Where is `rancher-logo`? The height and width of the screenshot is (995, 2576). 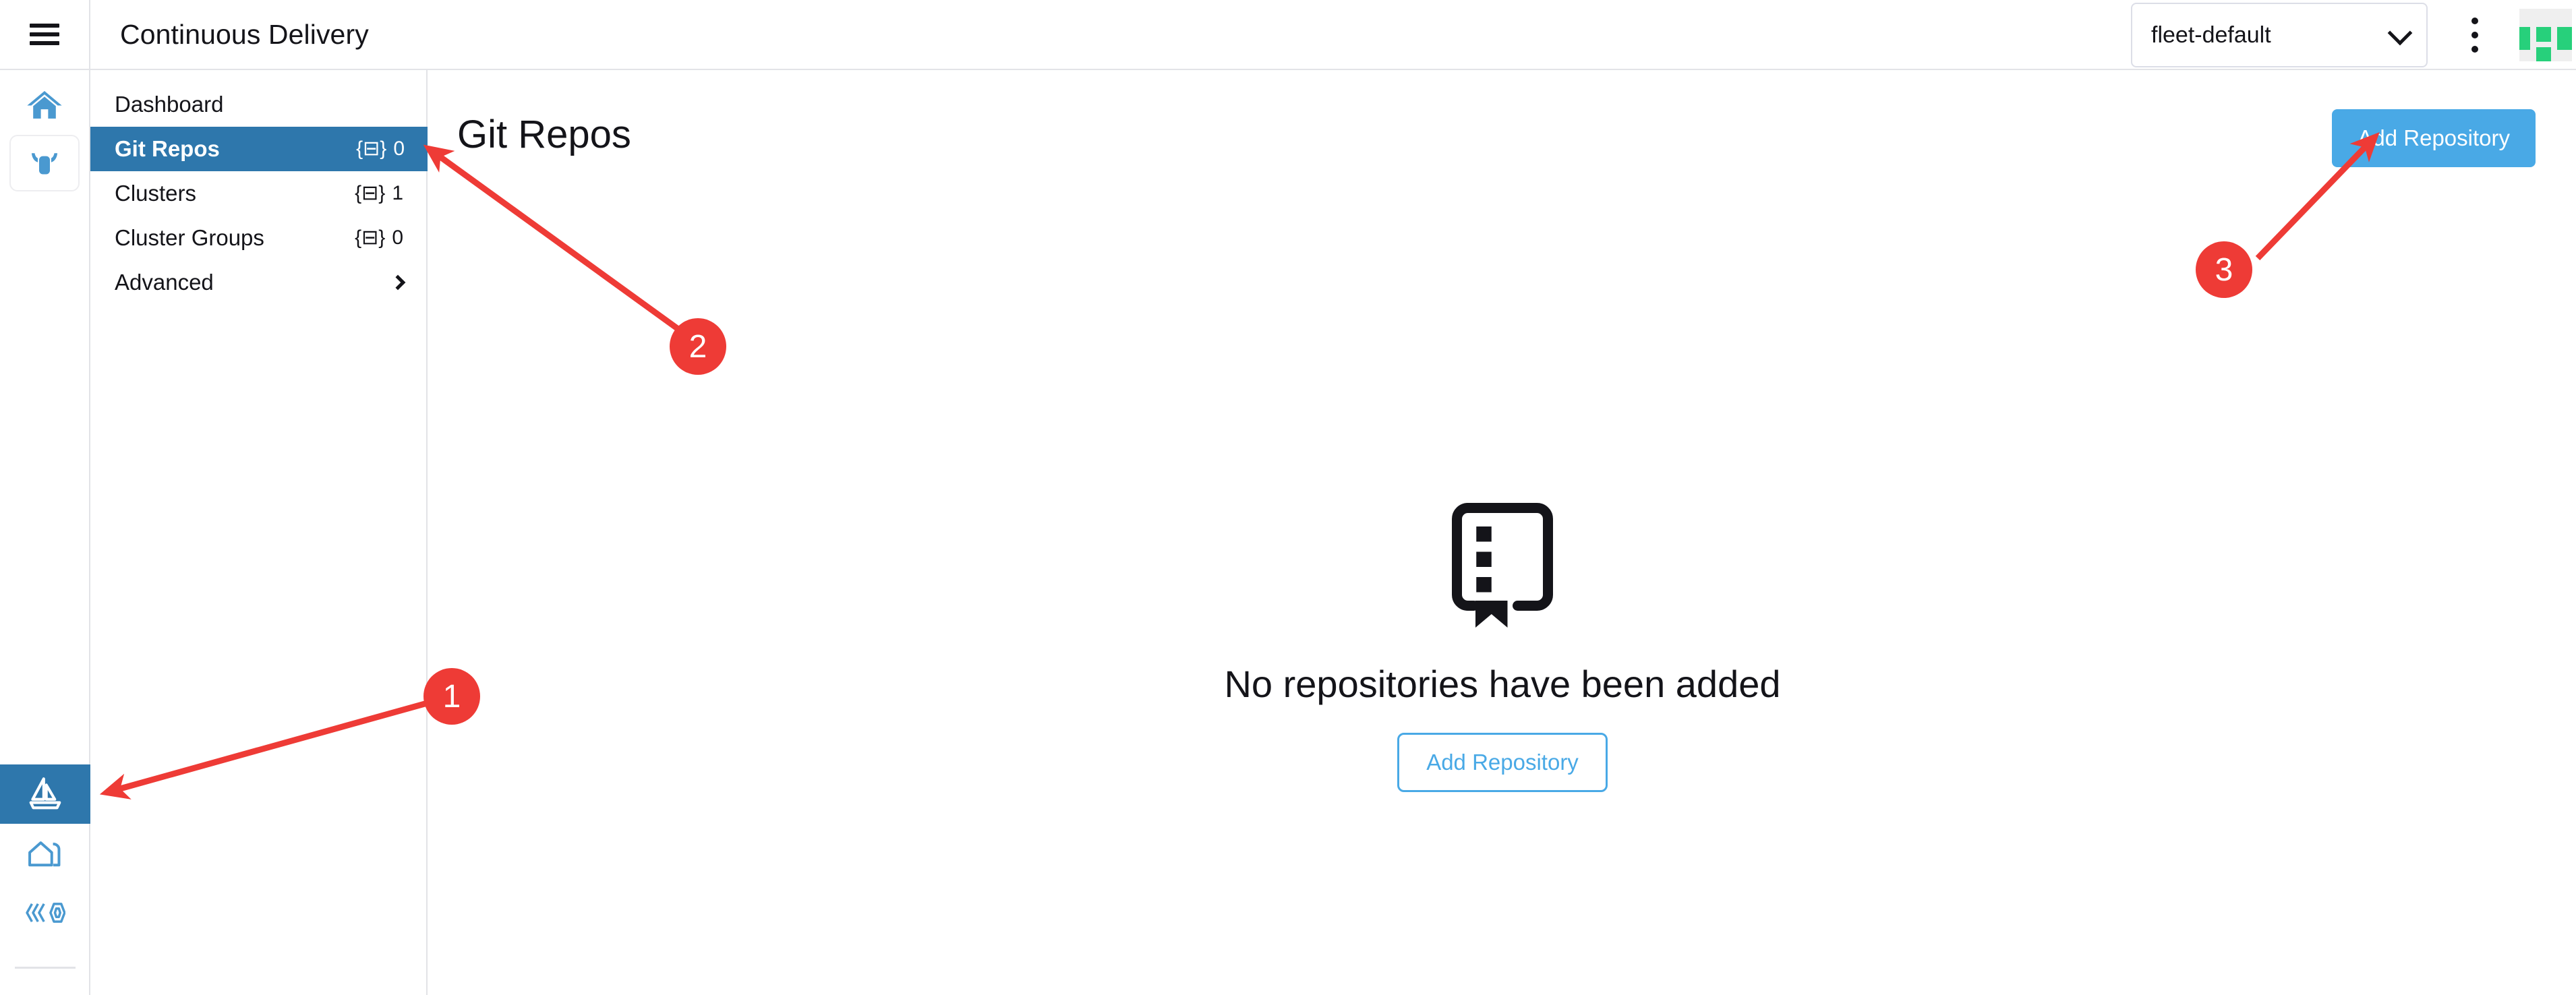
rancher-logo is located at coordinates (2546, 35).